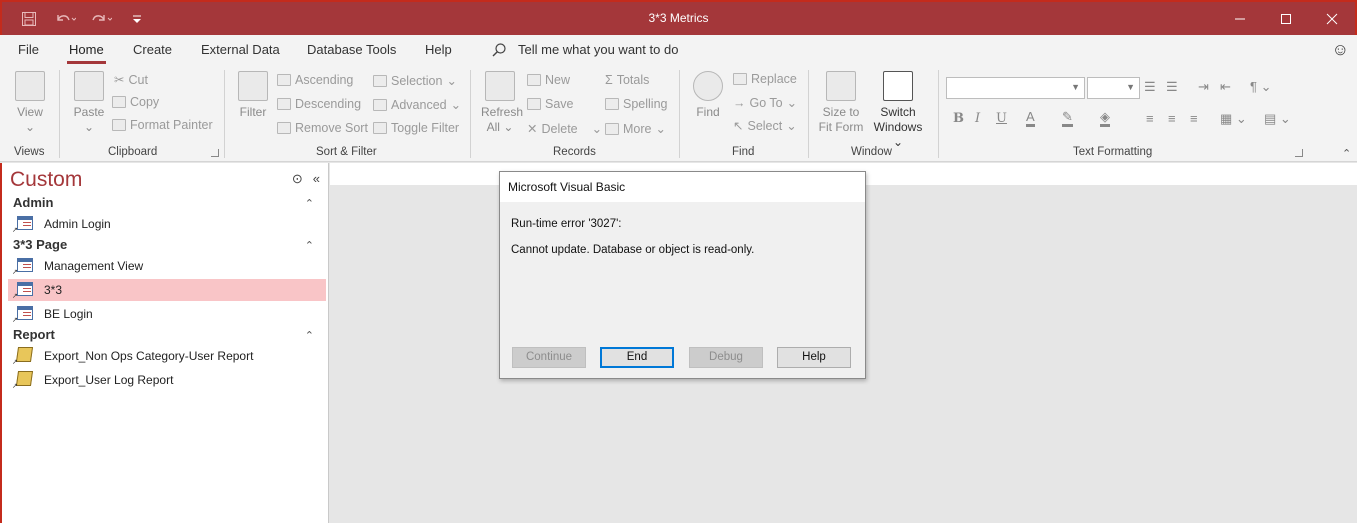 This screenshot has width=1357, height=523. What do you see at coordinates (1346, 153) in the screenshot?
I see `collapse-ribbon-icon: ⌃` at bounding box center [1346, 153].